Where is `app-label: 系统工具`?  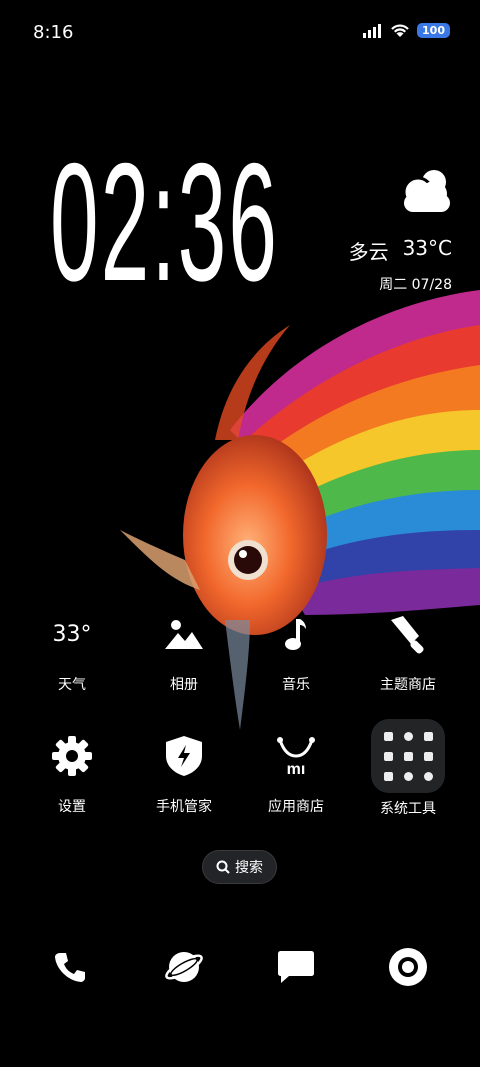 app-label: 系统工具 is located at coordinates (408, 809).